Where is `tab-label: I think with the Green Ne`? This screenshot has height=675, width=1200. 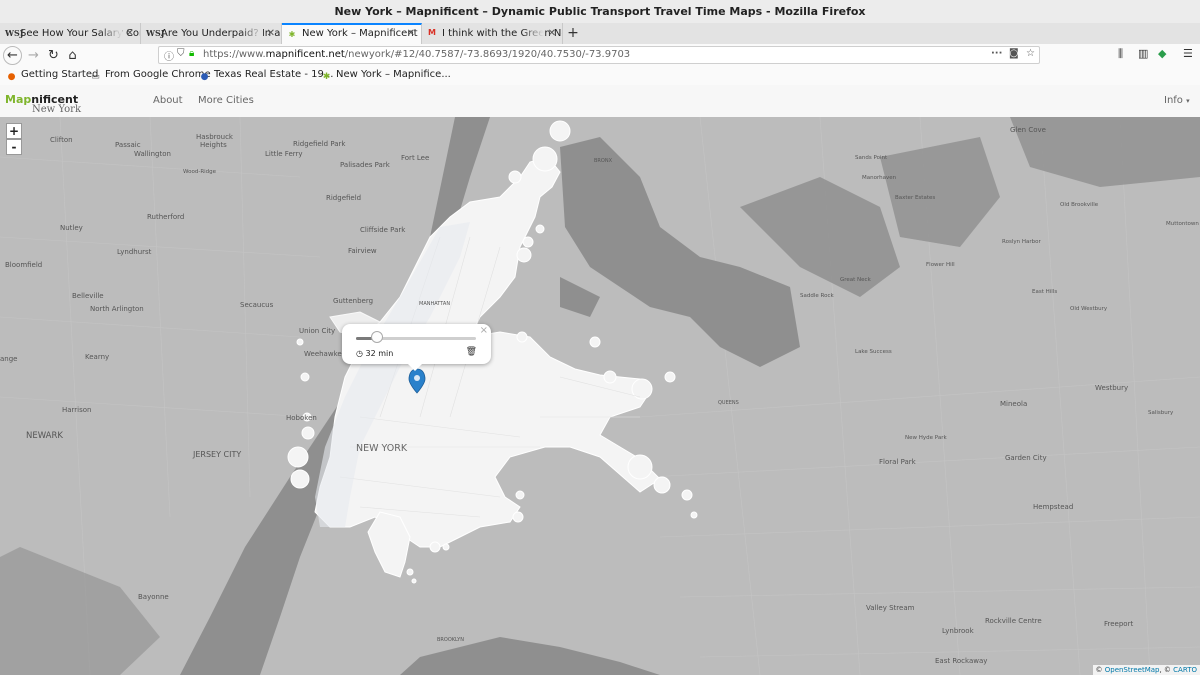 tab-label: I think with the Green Ne is located at coordinates (502, 33).